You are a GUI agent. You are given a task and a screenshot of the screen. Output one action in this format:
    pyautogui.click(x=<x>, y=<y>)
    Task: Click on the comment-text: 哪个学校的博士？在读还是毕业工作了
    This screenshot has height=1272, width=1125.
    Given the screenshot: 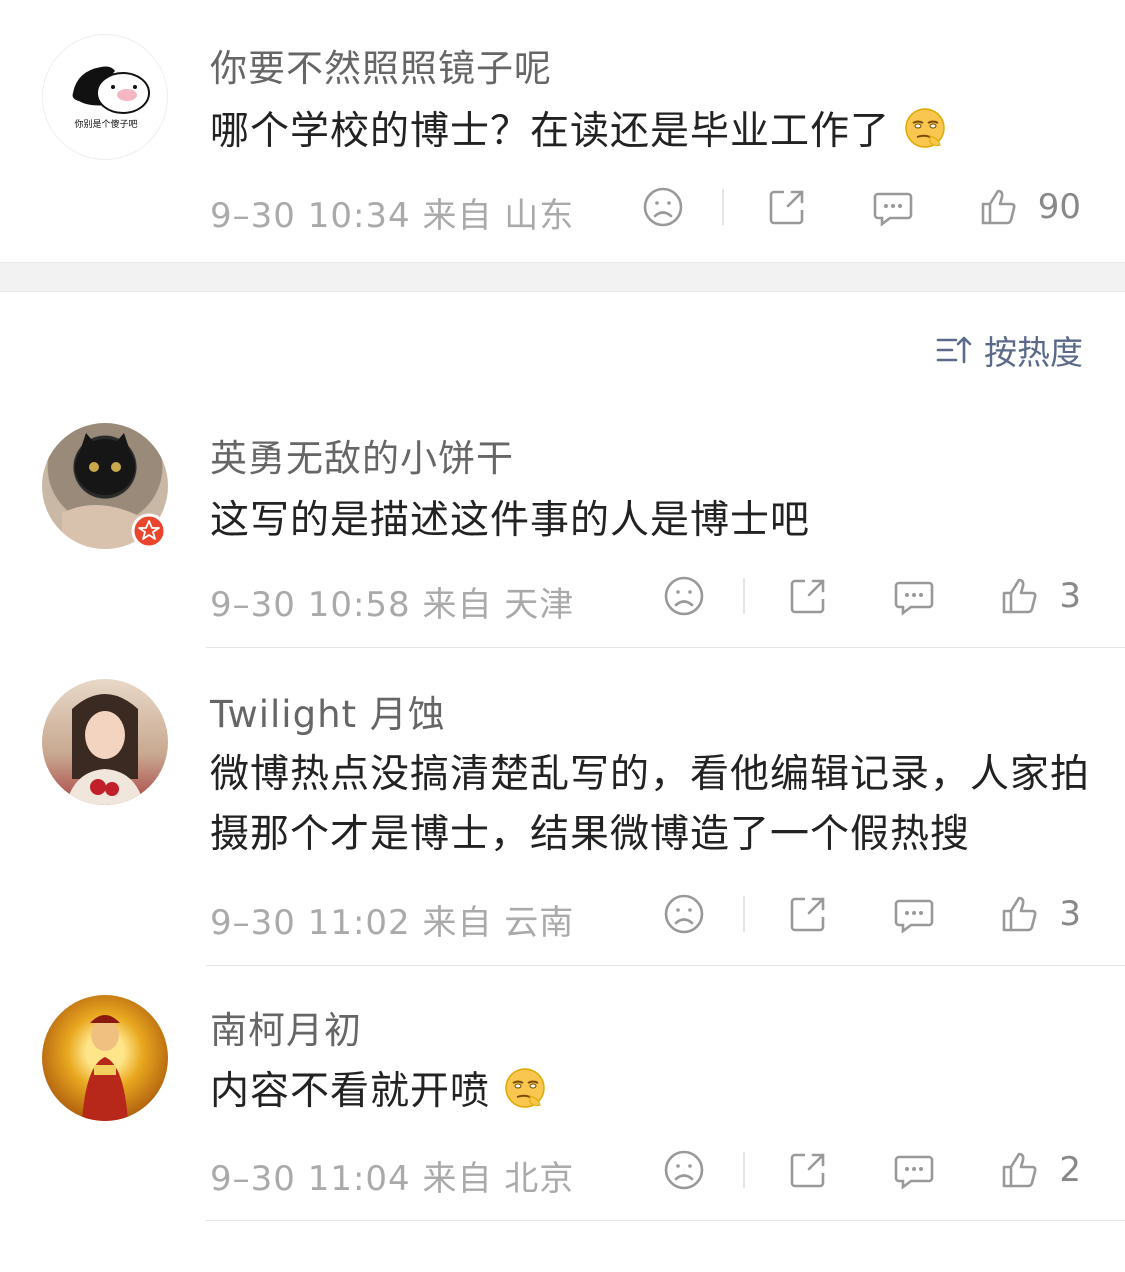 What is the action you would take?
    pyautogui.click(x=650, y=132)
    